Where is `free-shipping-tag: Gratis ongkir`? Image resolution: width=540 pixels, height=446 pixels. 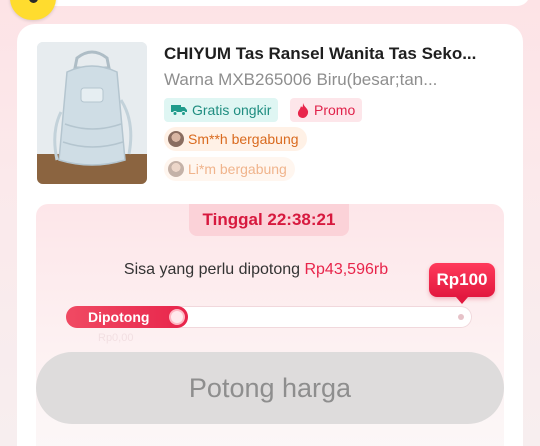
free-shipping-tag: Gratis ongkir is located at coordinates (221, 110).